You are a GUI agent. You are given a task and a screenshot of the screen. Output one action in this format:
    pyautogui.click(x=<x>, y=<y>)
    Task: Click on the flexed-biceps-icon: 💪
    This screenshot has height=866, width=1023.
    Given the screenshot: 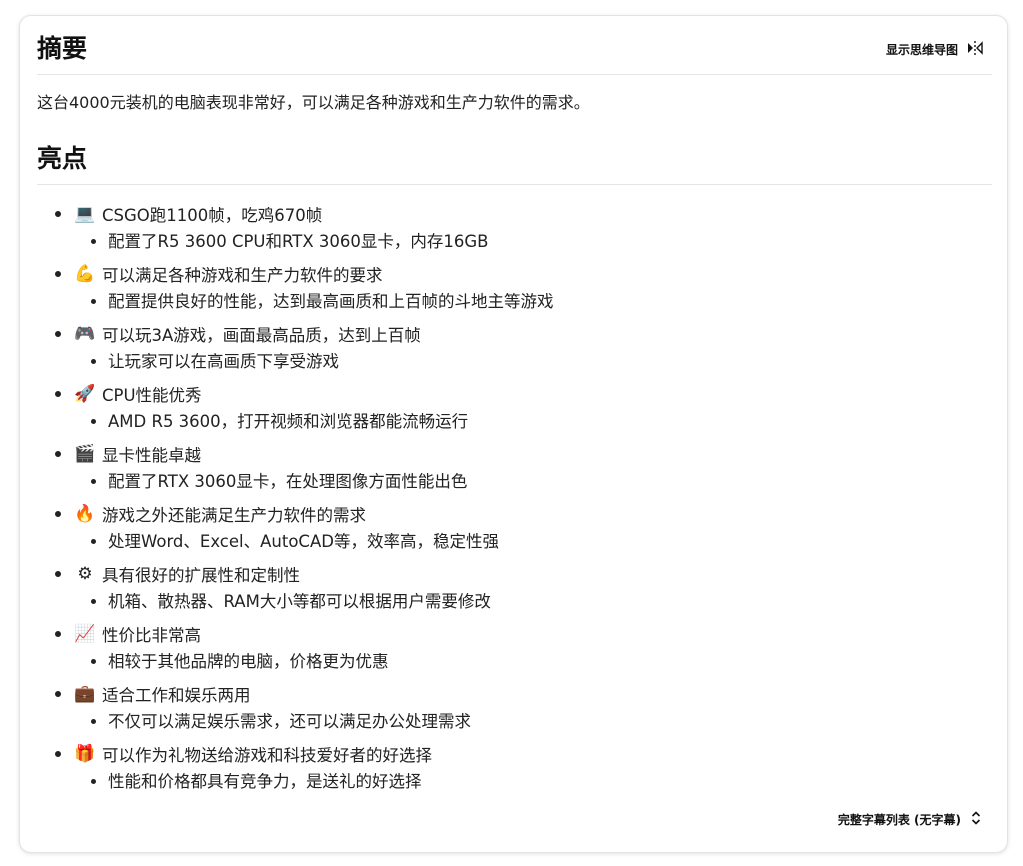 What is the action you would take?
    pyautogui.click(x=85, y=274)
    